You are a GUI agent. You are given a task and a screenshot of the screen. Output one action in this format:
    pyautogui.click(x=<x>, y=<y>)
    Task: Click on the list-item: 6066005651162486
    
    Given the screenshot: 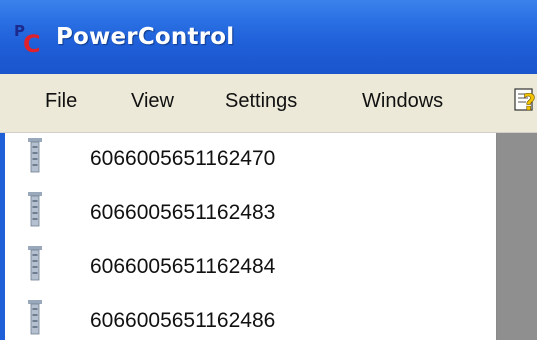 What is the action you would take?
    pyautogui.click(x=250, y=317)
    